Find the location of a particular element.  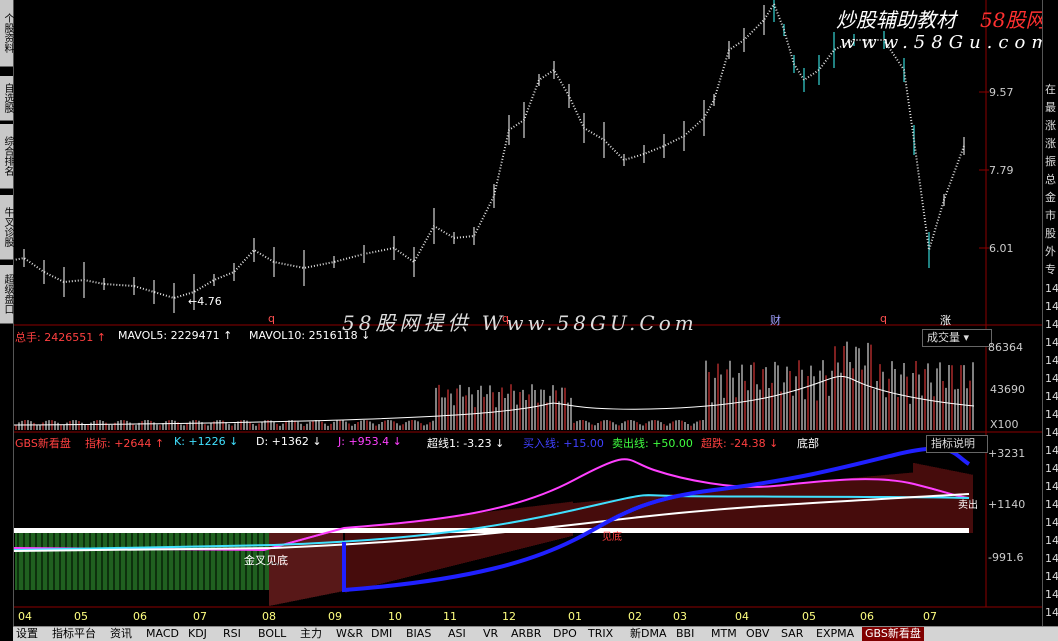

indicator-tab: 资讯 is located at coordinates (121, 634).